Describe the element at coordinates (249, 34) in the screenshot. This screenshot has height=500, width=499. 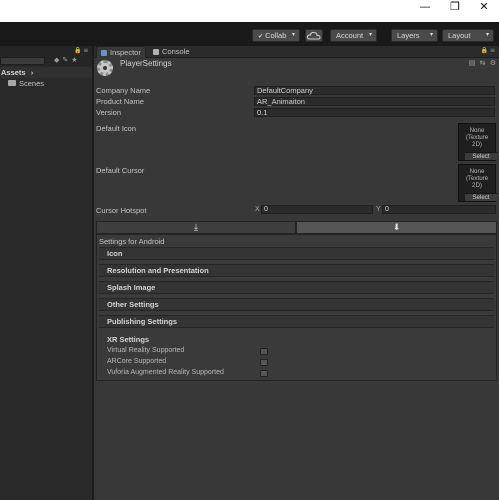
I see `main-toolbar: ✔ Collab ▾ Account ▾ Layers ▾ Layout ▾` at that location.